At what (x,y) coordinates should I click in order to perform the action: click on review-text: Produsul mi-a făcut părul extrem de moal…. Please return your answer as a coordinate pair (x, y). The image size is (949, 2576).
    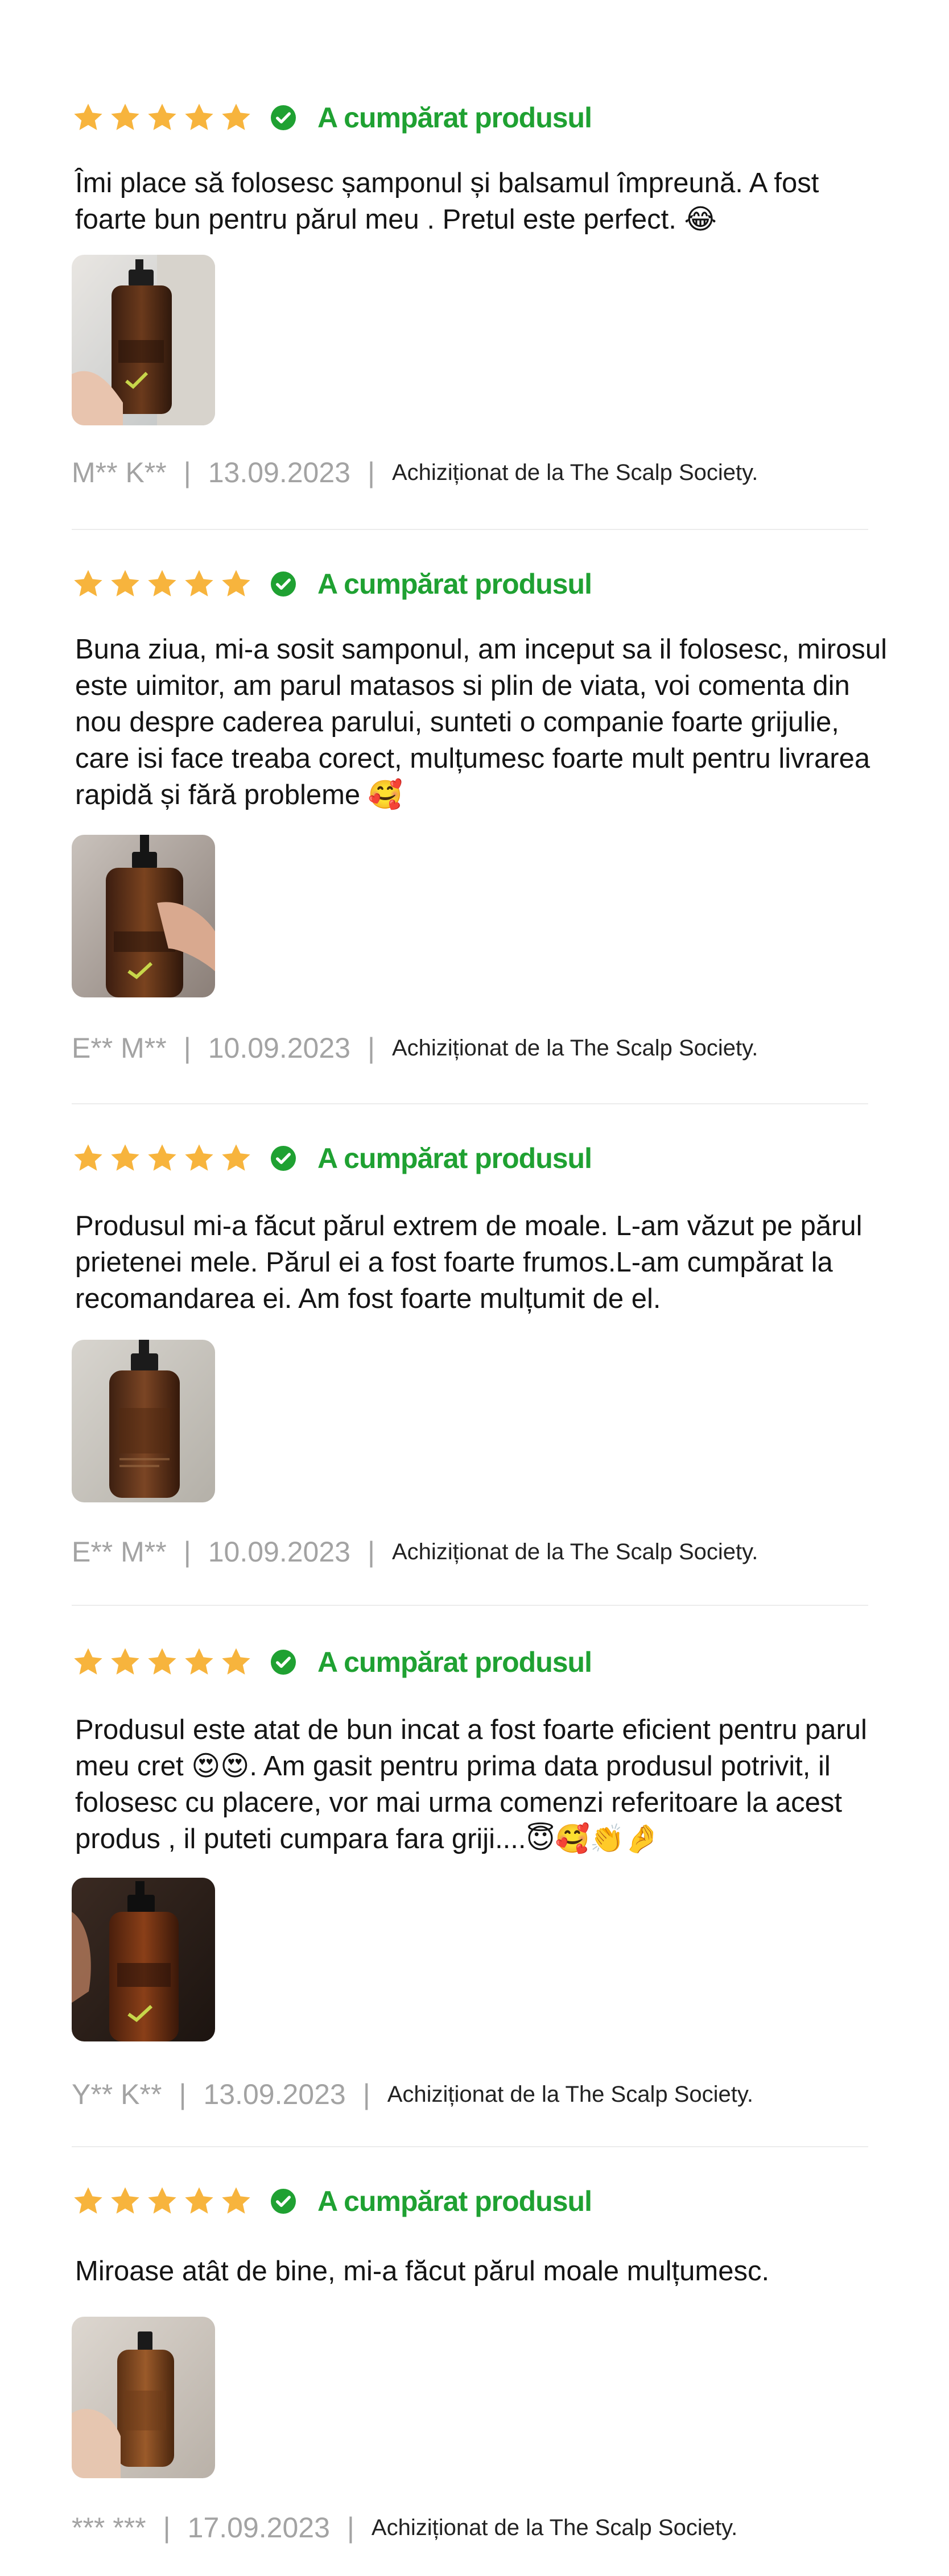
    Looking at the image, I should click on (469, 1262).